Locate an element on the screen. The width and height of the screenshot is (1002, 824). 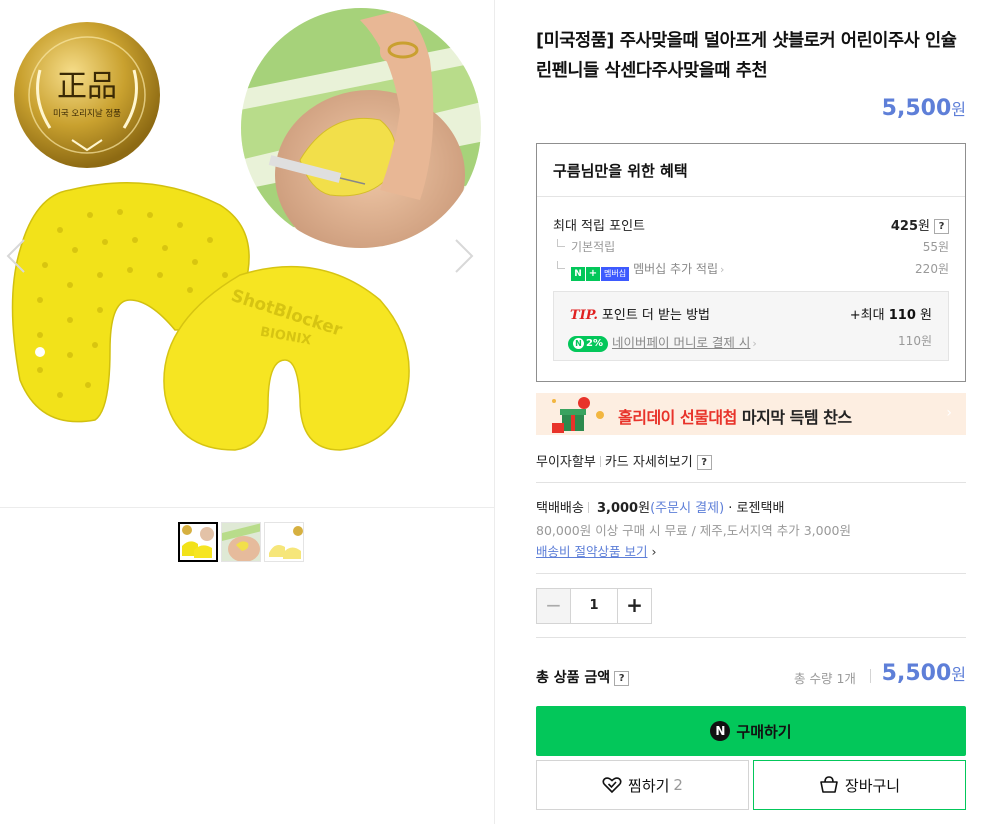
total-quantity: 총 수량 1개 is located at coordinates (825, 678).